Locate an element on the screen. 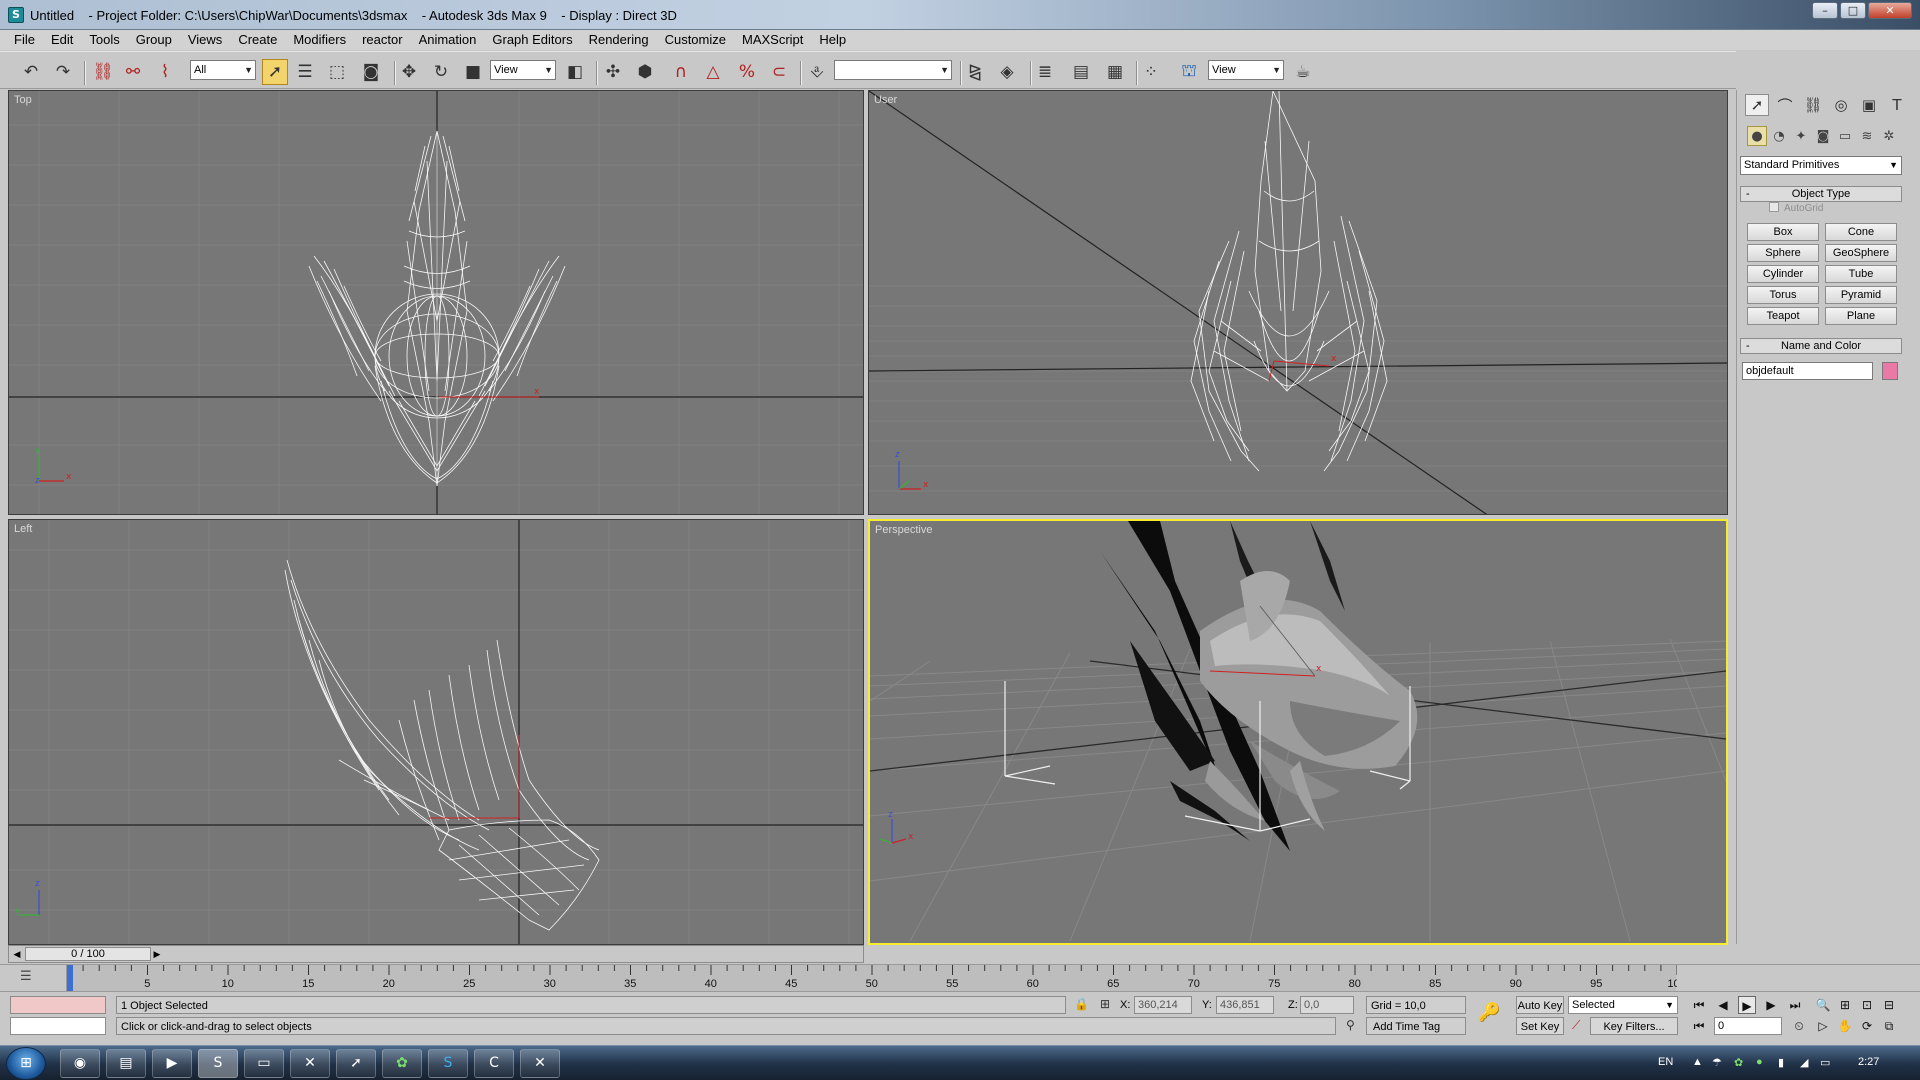 The width and height of the screenshot is (1920, 1080). geometry-icon: ● is located at coordinates (1757, 136).